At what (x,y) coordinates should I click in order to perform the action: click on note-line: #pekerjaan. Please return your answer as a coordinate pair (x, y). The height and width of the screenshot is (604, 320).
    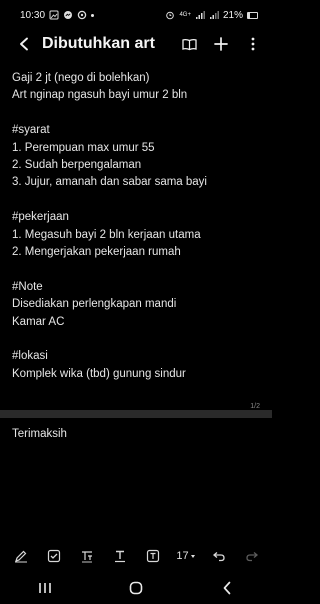
    Looking at the image, I should click on (40, 217).